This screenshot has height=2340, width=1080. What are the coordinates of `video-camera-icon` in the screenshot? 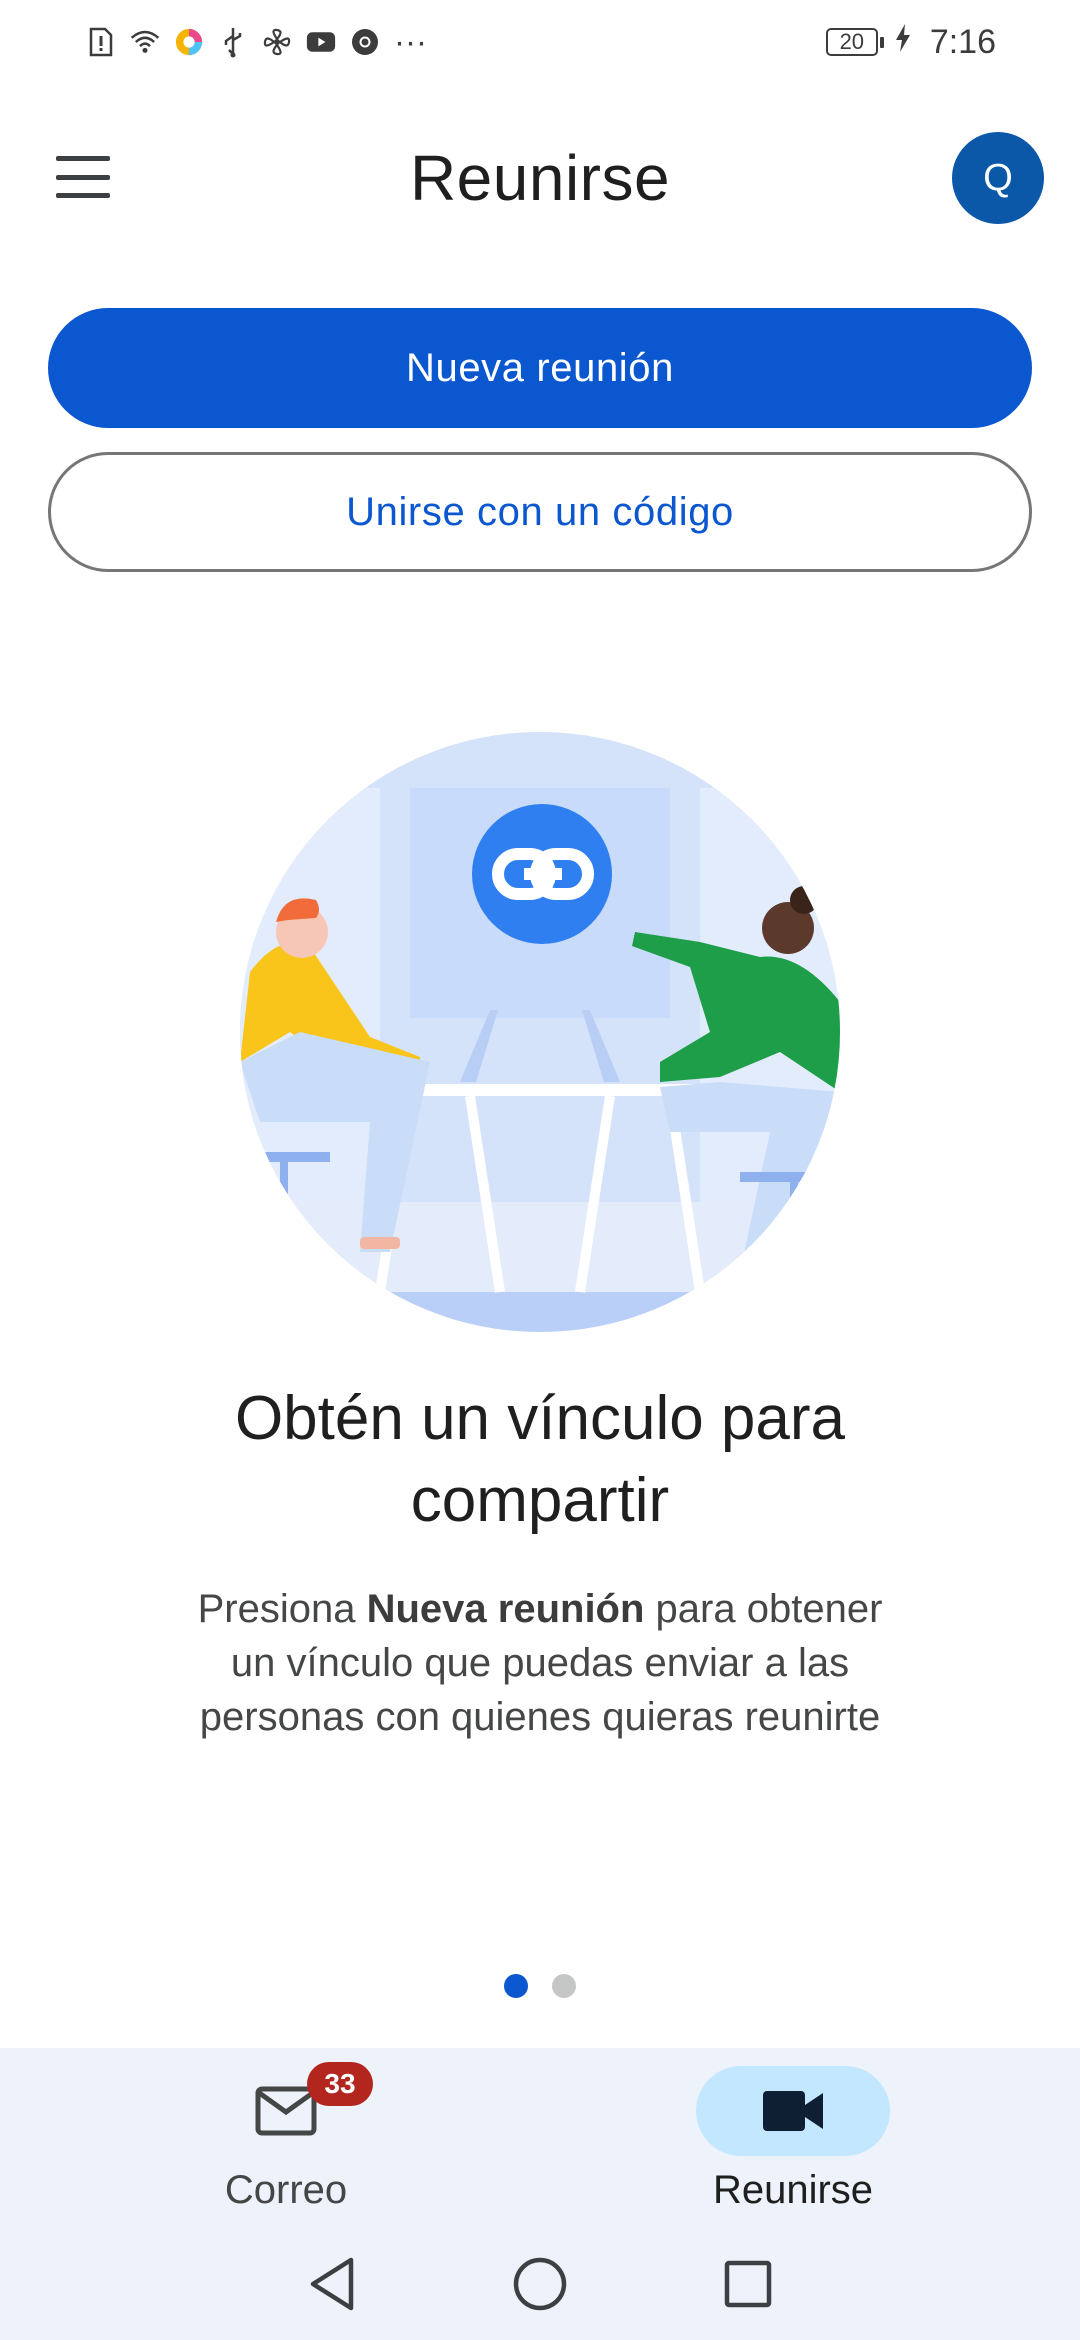 It's located at (793, 2111).